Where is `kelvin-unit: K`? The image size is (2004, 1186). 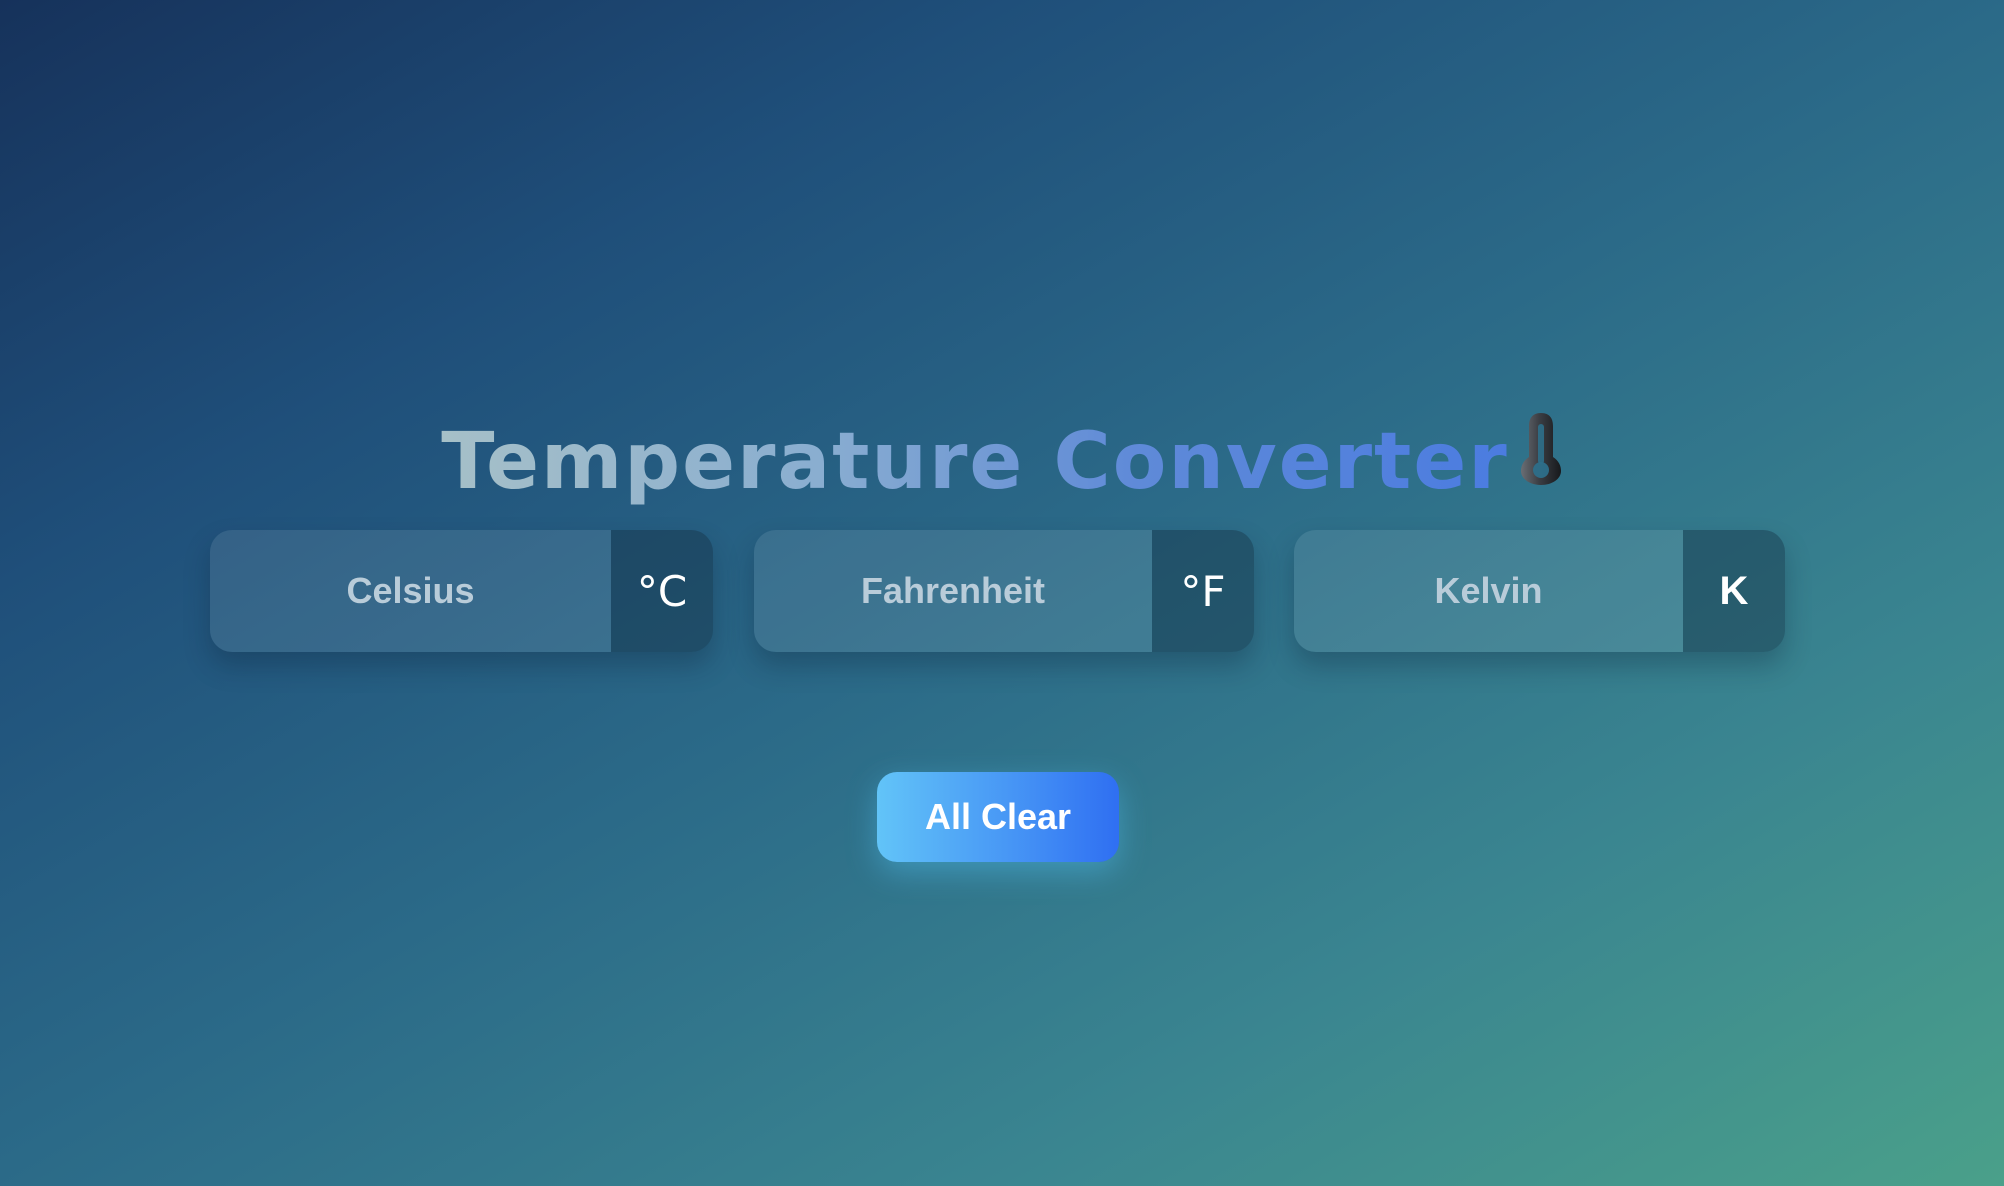 kelvin-unit: K is located at coordinates (1734, 591).